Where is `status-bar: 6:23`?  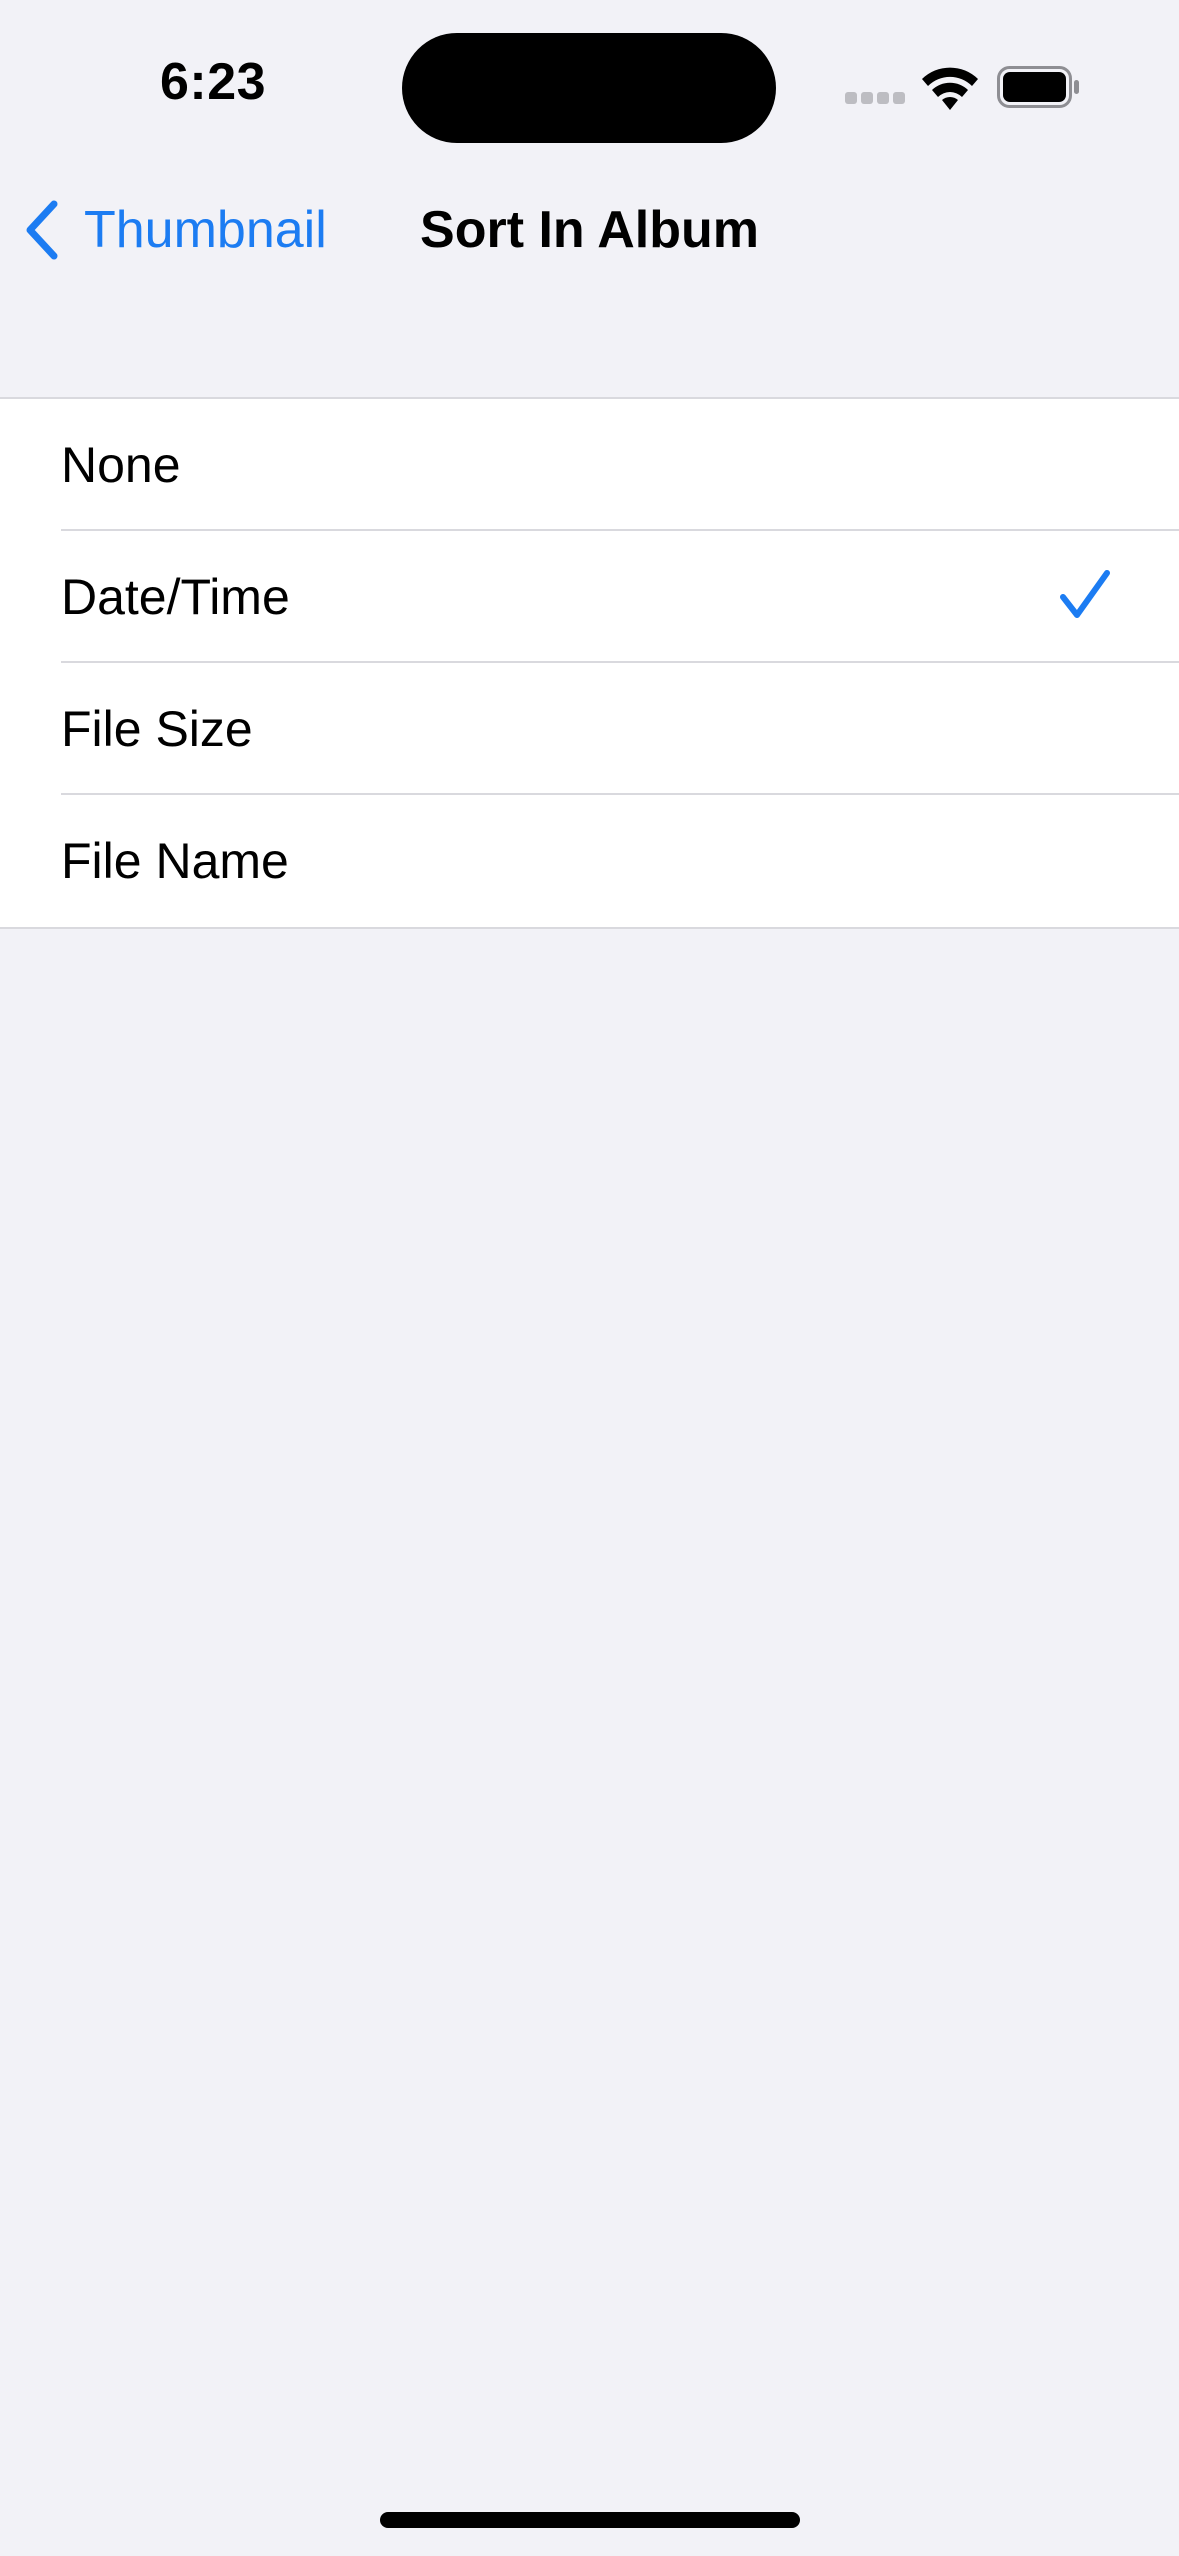 status-bar: 6:23 is located at coordinates (589, 85).